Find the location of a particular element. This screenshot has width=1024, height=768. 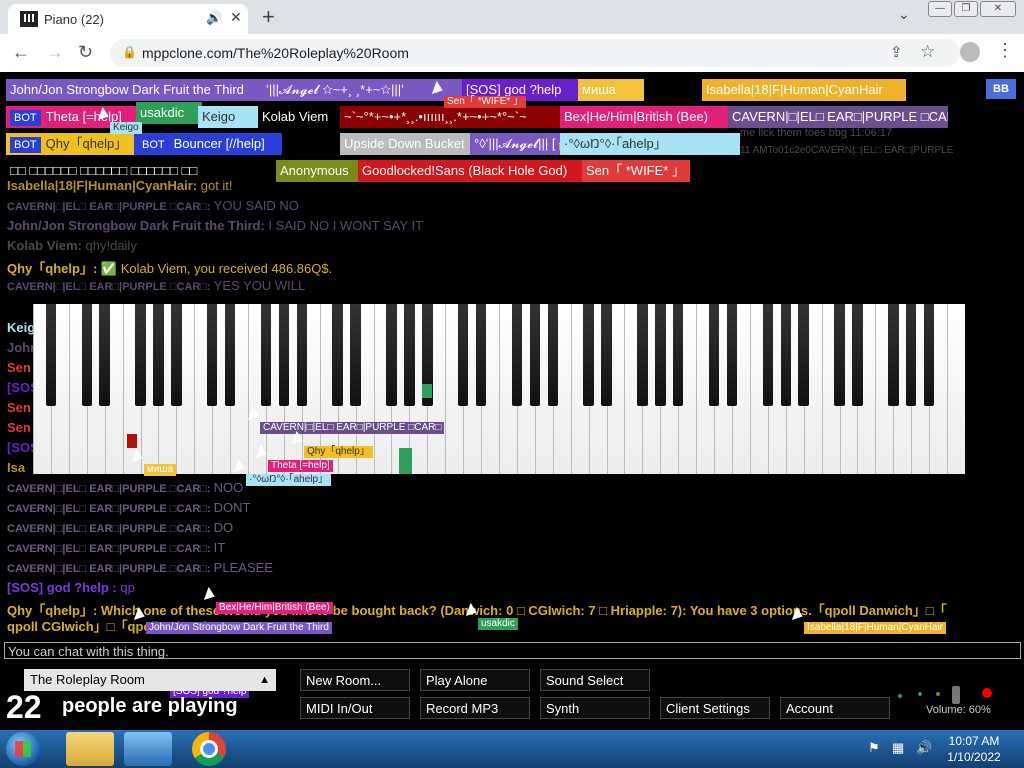

reload-icon: ↻ is located at coordinates (85, 52).